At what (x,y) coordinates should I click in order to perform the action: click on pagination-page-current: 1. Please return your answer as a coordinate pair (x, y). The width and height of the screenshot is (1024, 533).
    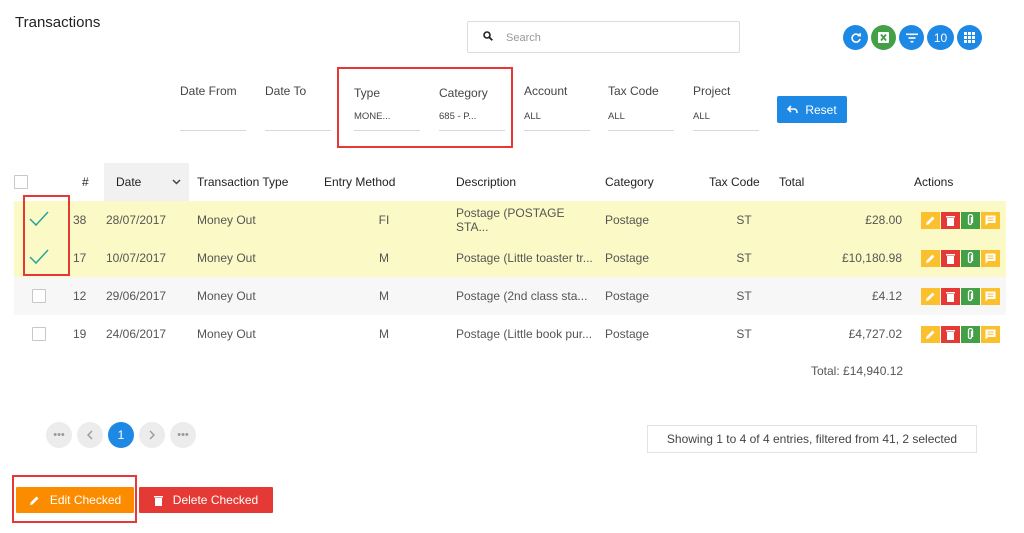
    Looking at the image, I should click on (121, 435).